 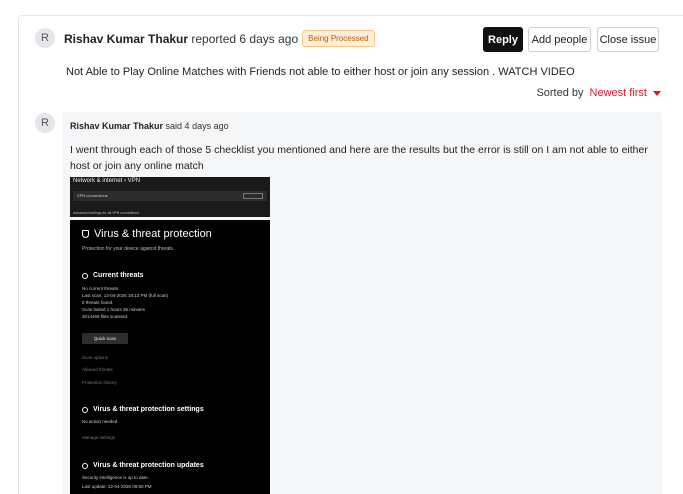 What do you see at coordinates (107, 181) in the screenshot?
I see `vpn-breadcrumb: Network & internet › VPN` at bounding box center [107, 181].